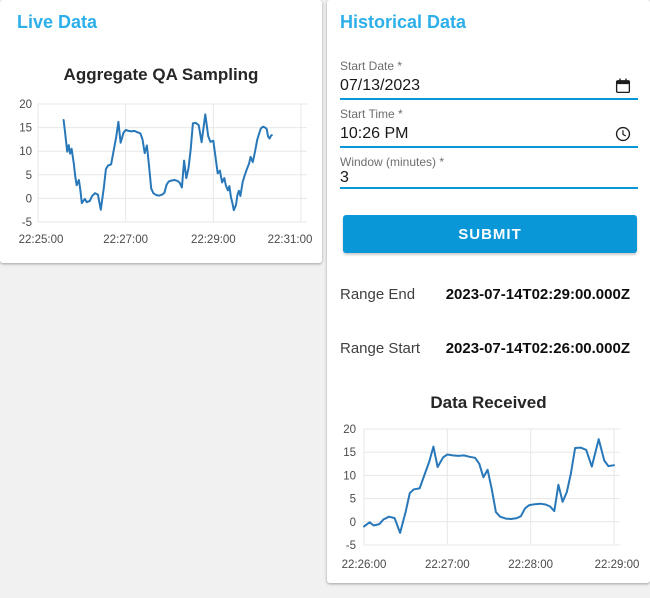 The width and height of the screenshot is (650, 598). Describe the element at coordinates (41, 240) in the screenshot. I see `svg-text: 22:25:00` at that location.